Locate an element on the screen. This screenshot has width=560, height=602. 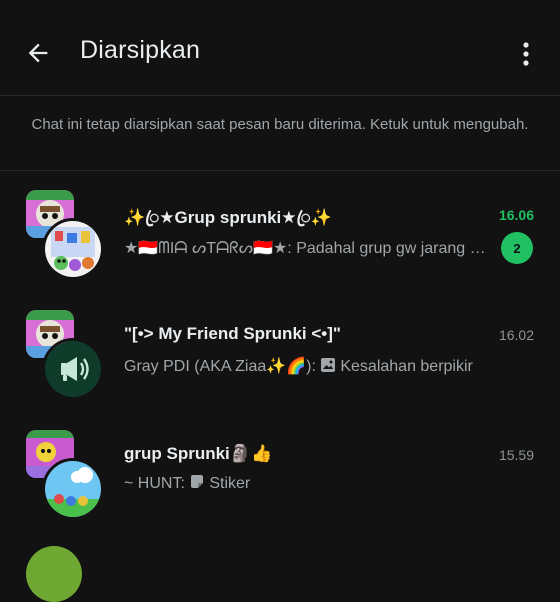
more-vertical-icon is located at coordinates (526, 54).